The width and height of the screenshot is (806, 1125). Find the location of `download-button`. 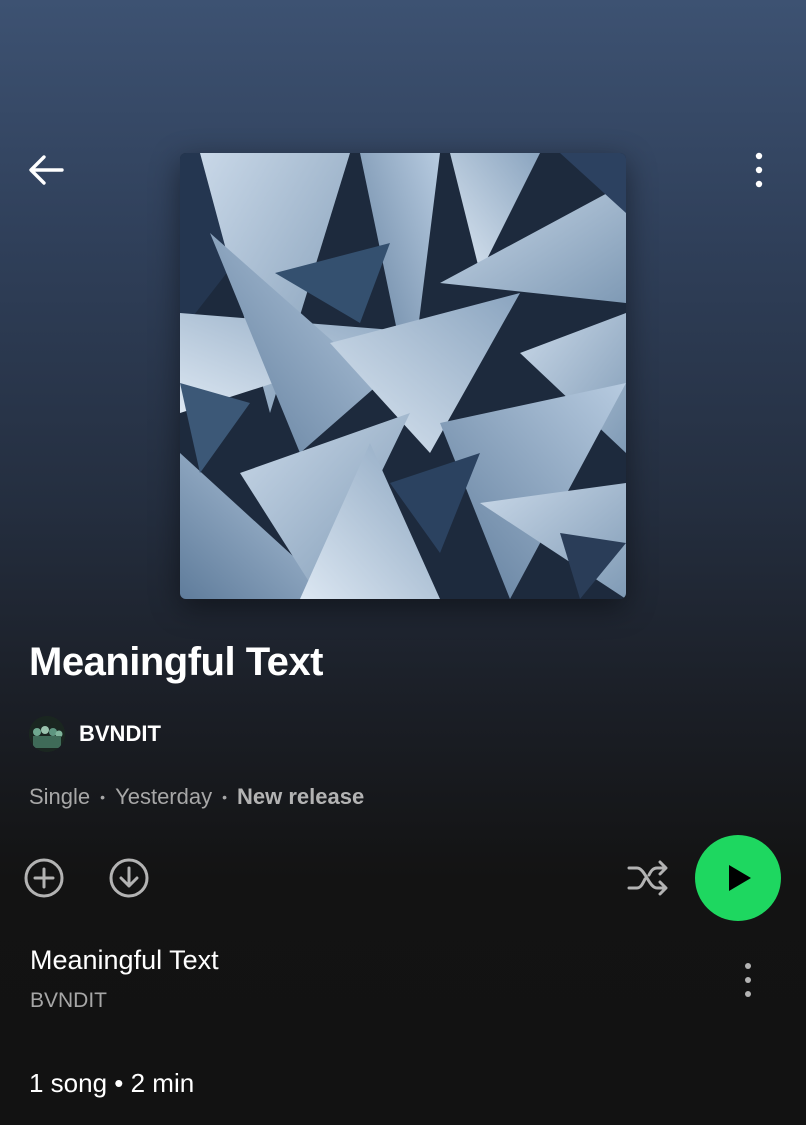

download-button is located at coordinates (129, 878).